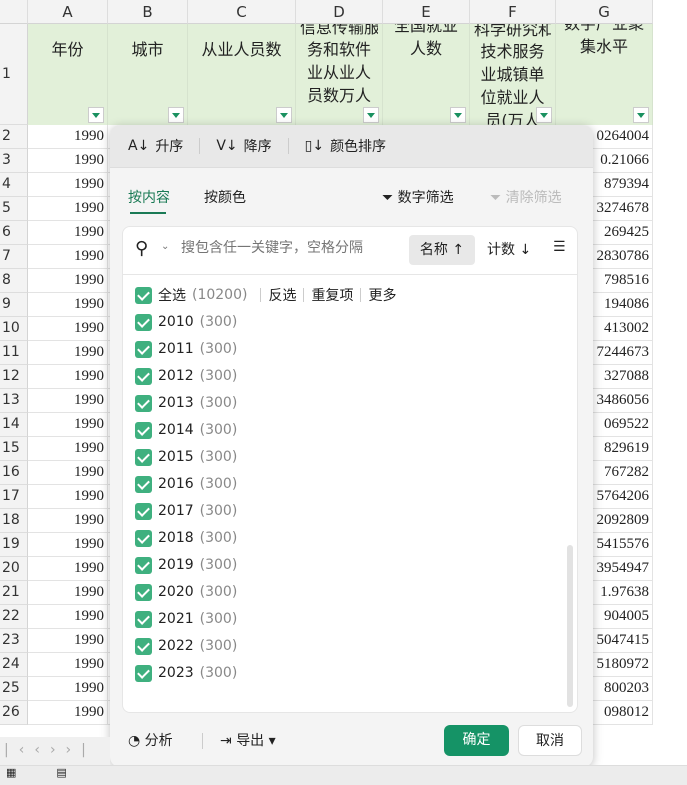  What do you see at coordinates (186, 565) in the screenshot?
I see `list-item: 2019 (300)` at bounding box center [186, 565].